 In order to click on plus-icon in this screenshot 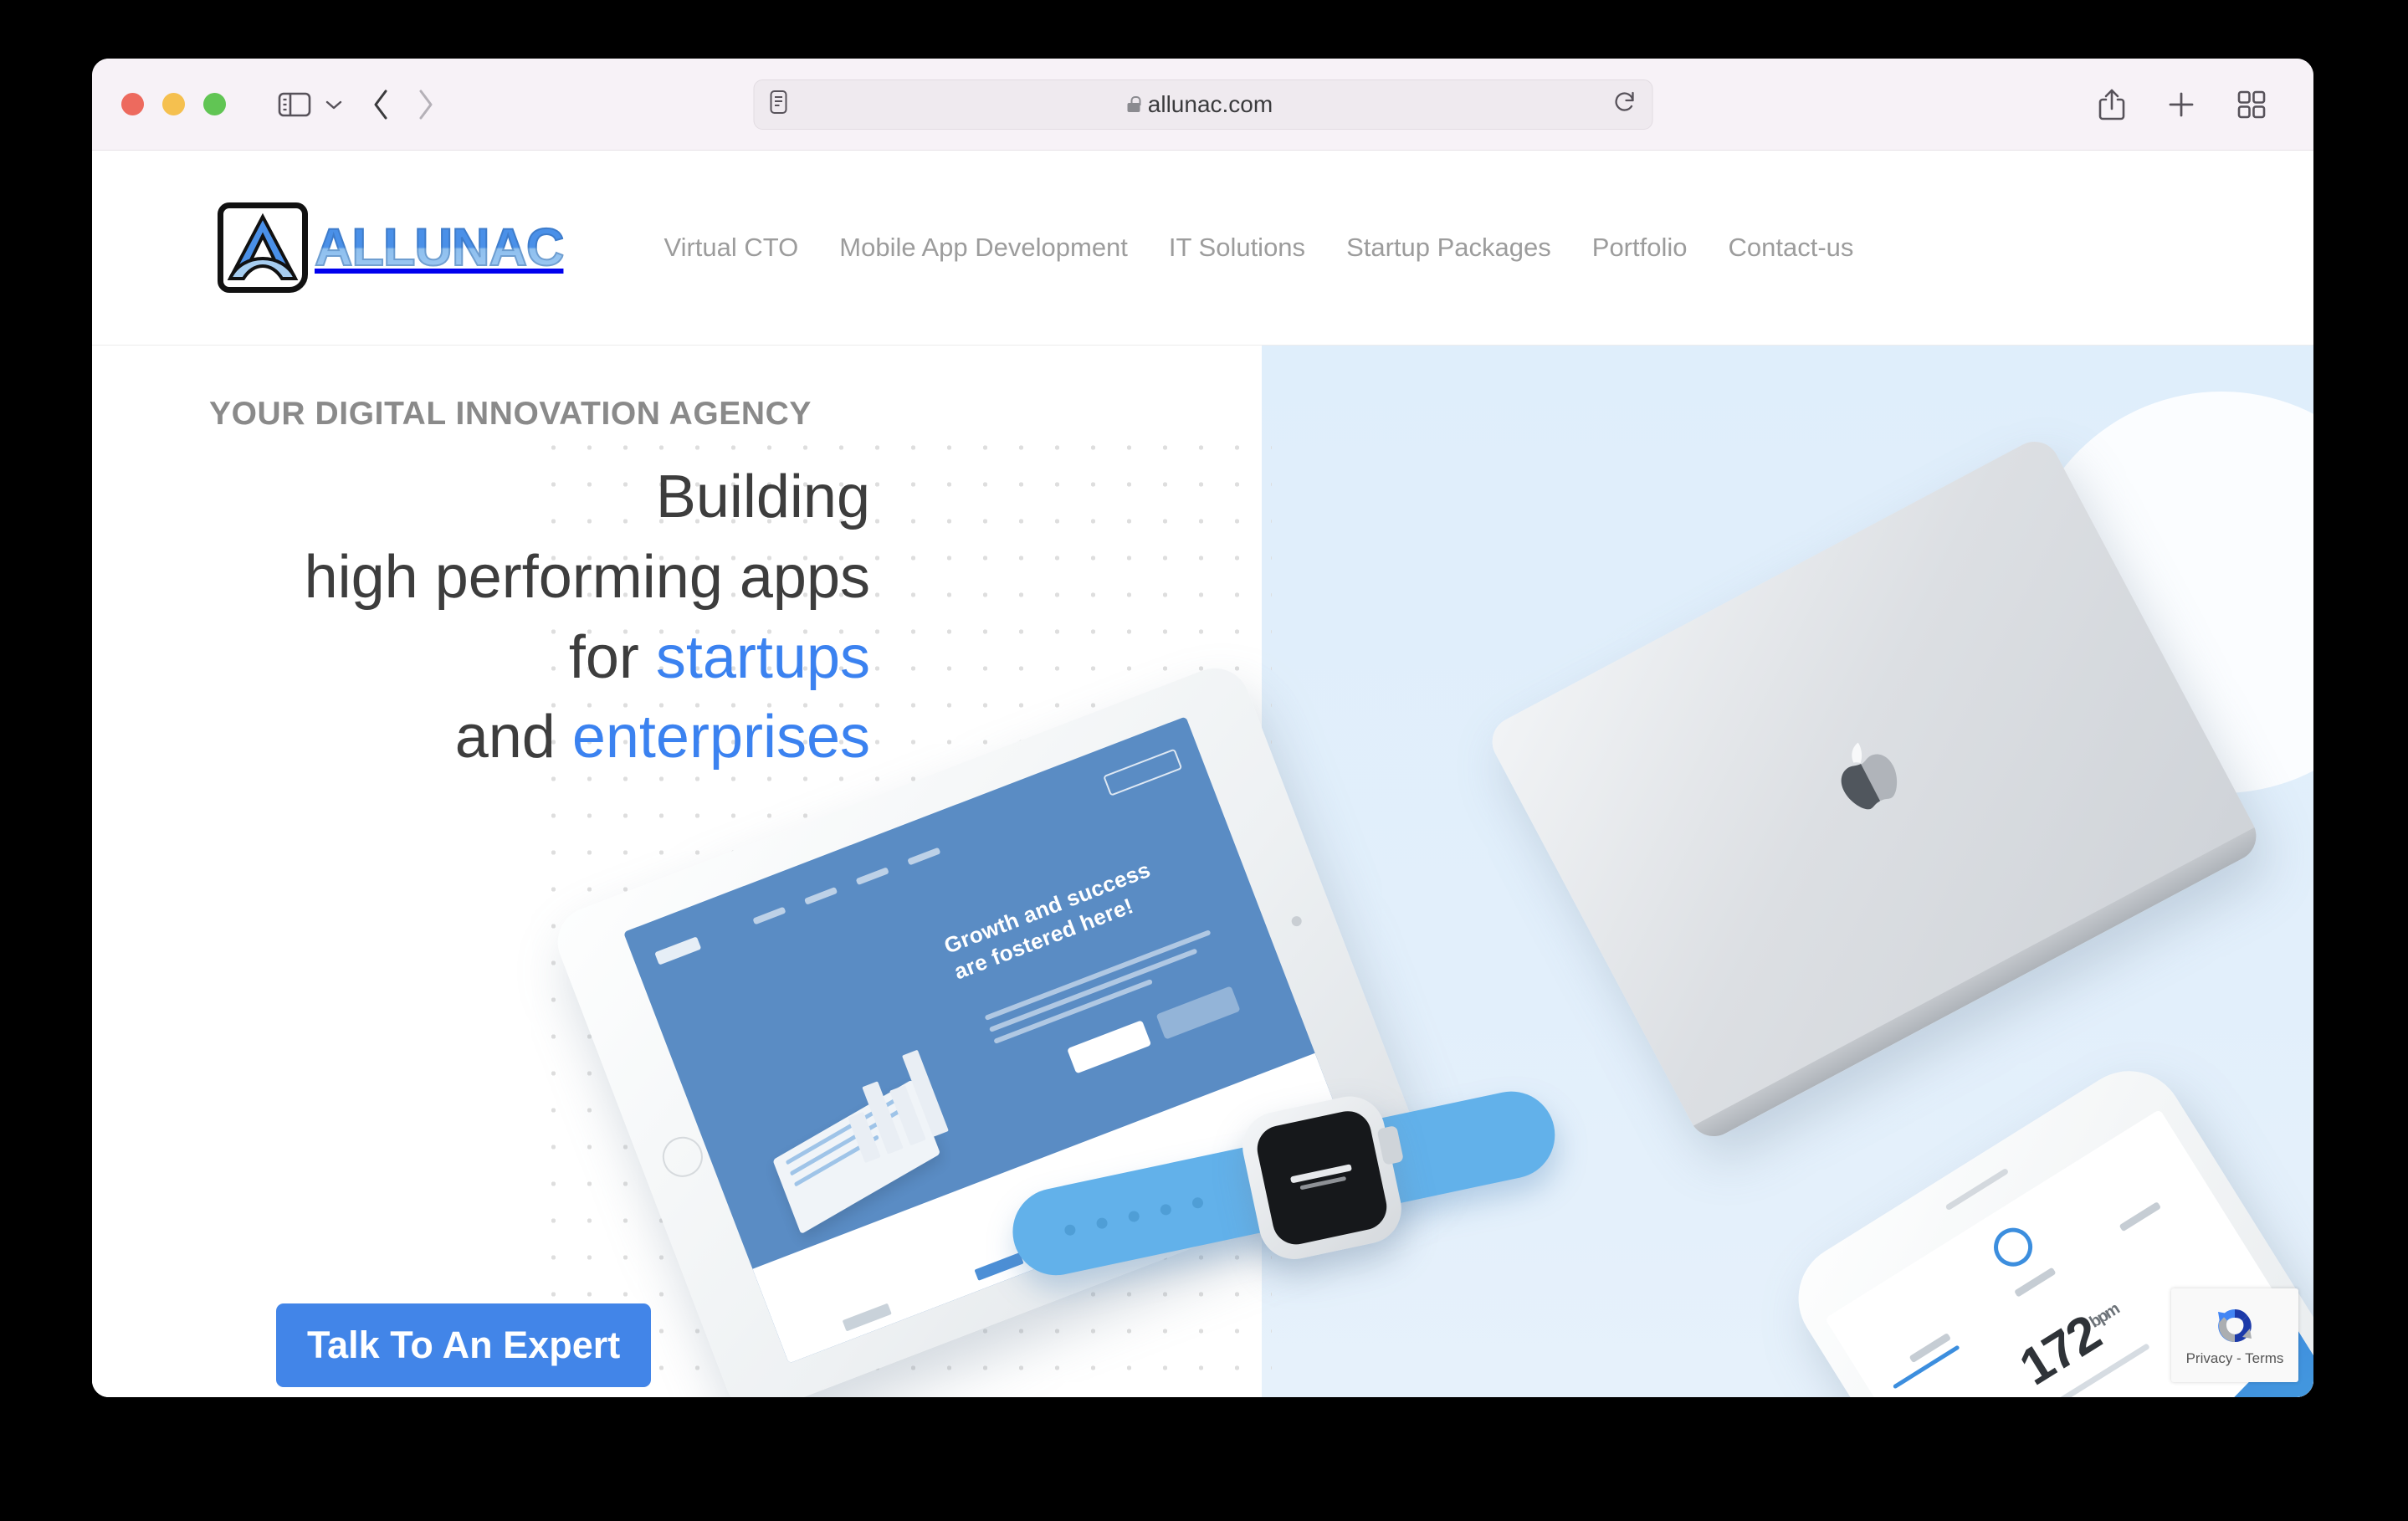, I will do `click(2181, 105)`.